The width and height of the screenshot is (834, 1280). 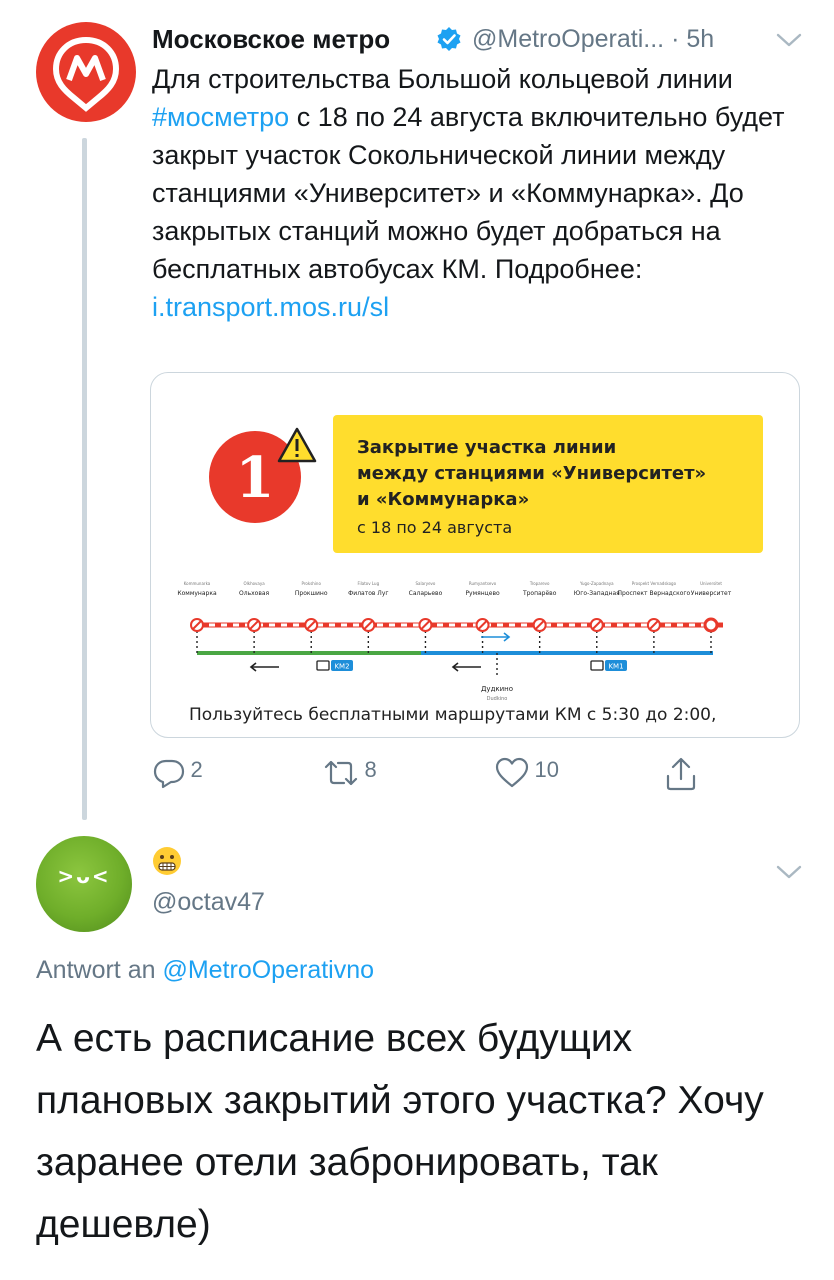 What do you see at coordinates (311, 593) in the screenshot?
I see `station-name-label: Прокшино` at bounding box center [311, 593].